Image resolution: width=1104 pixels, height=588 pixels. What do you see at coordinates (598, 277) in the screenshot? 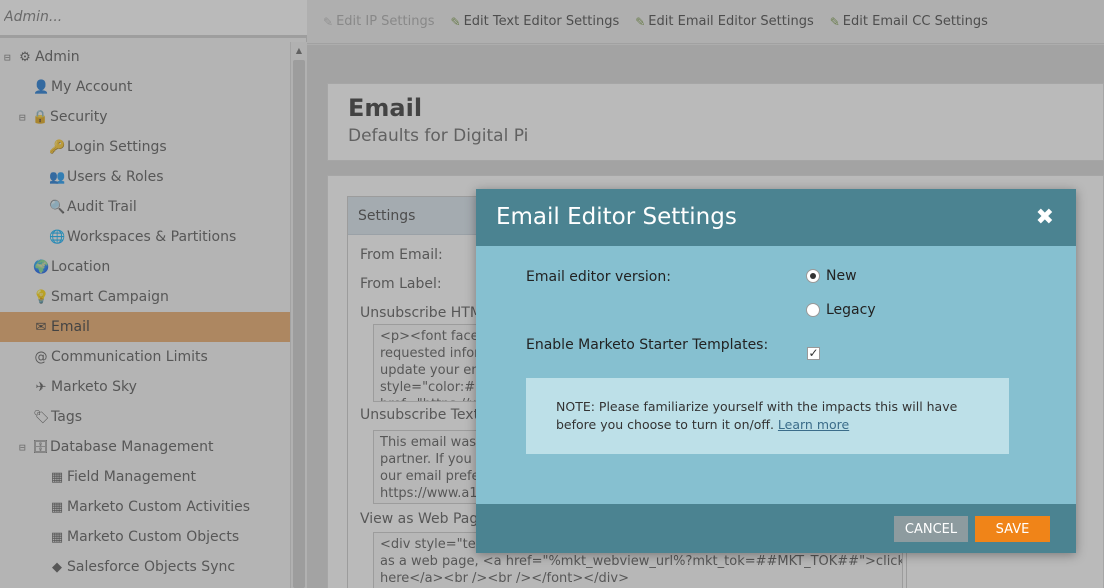
I see `editor-version-label: Email editor version:` at bounding box center [598, 277].